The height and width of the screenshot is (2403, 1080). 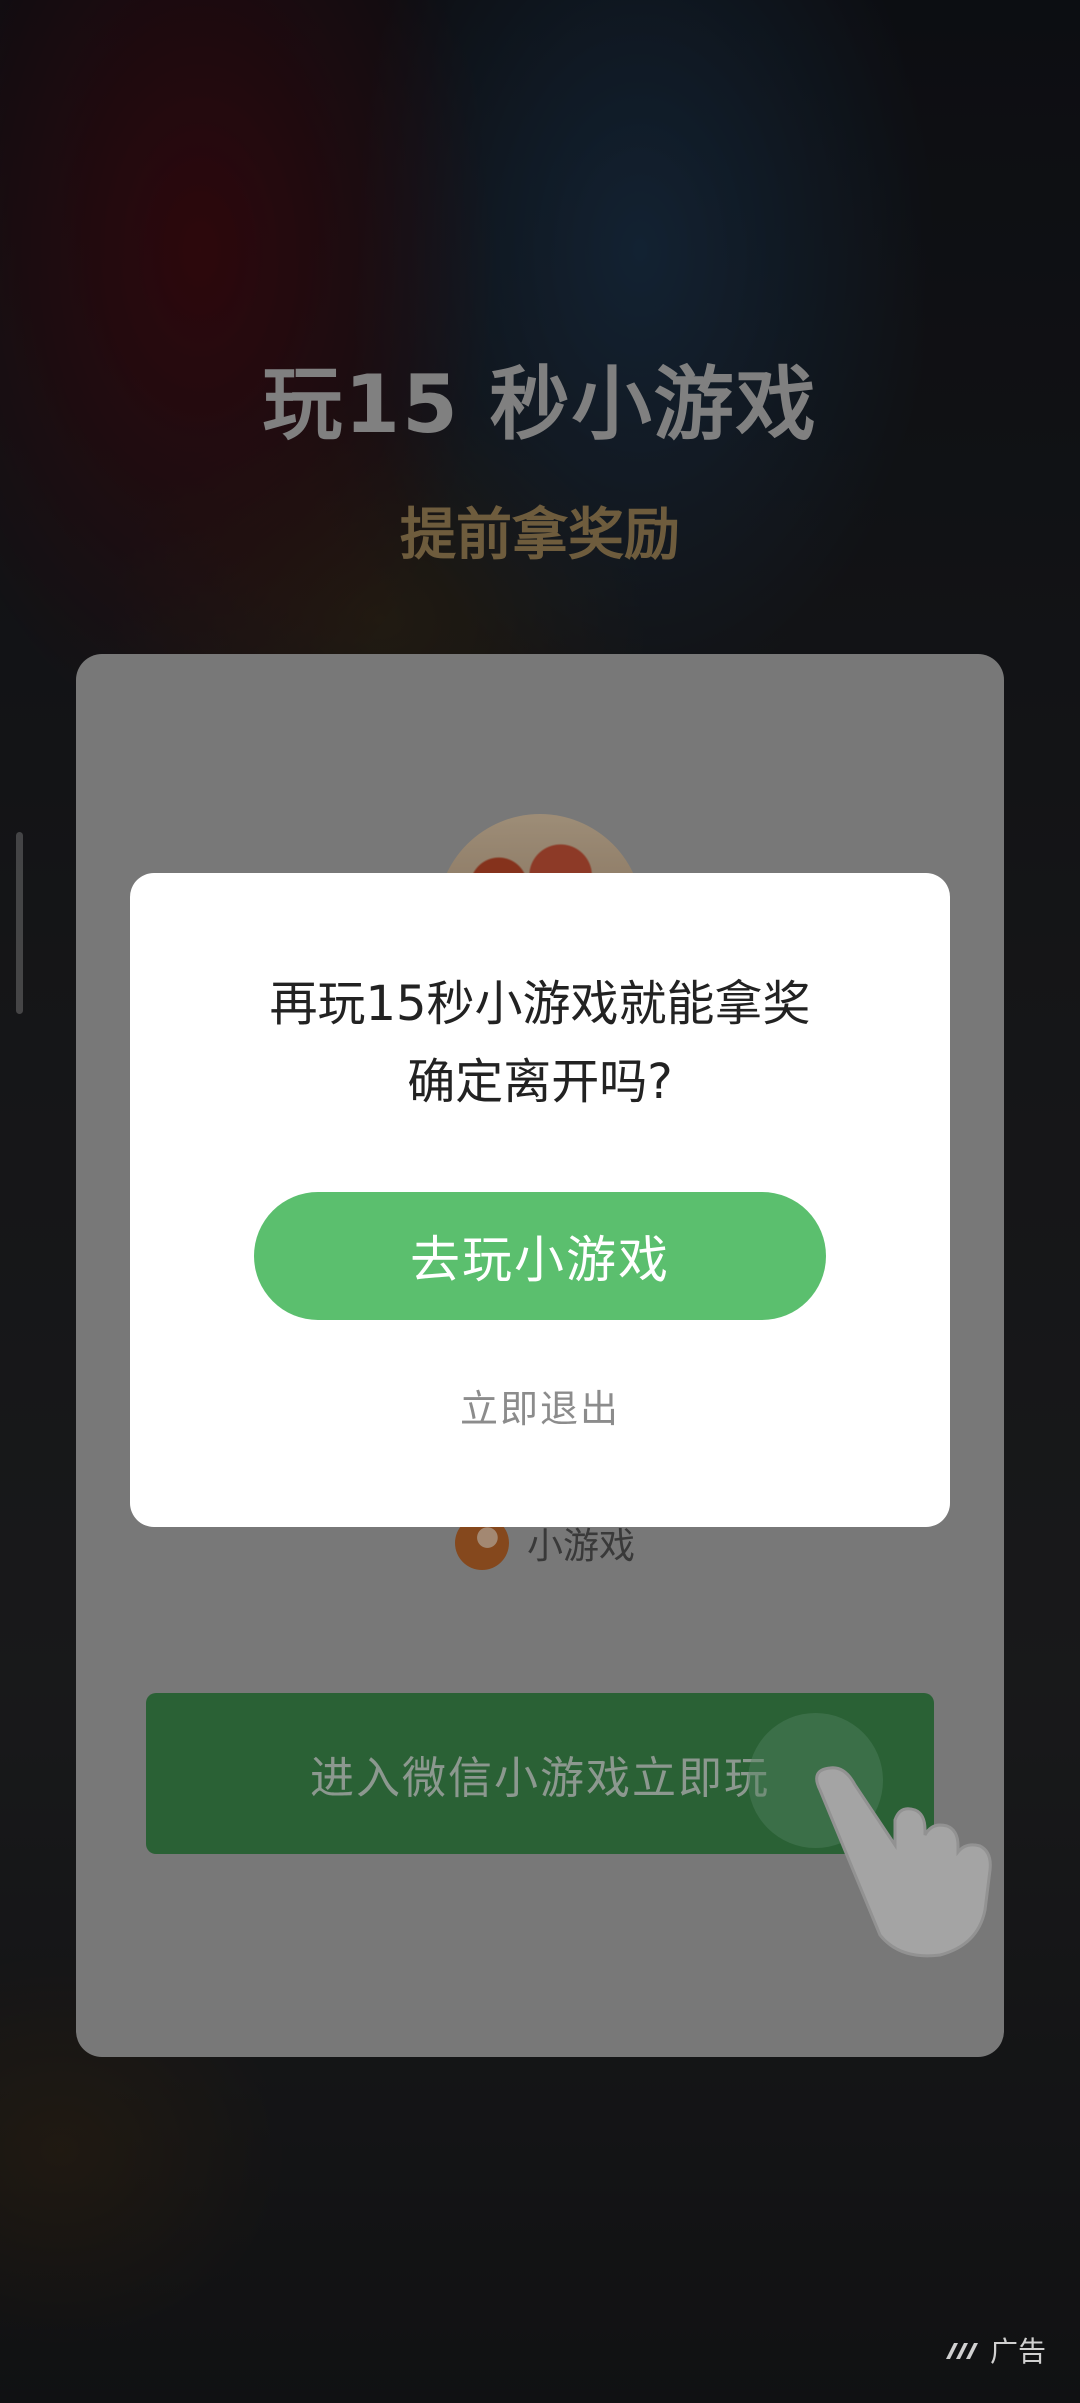 I want to click on ad-label: 广告, so click(x=1017, y=2351).